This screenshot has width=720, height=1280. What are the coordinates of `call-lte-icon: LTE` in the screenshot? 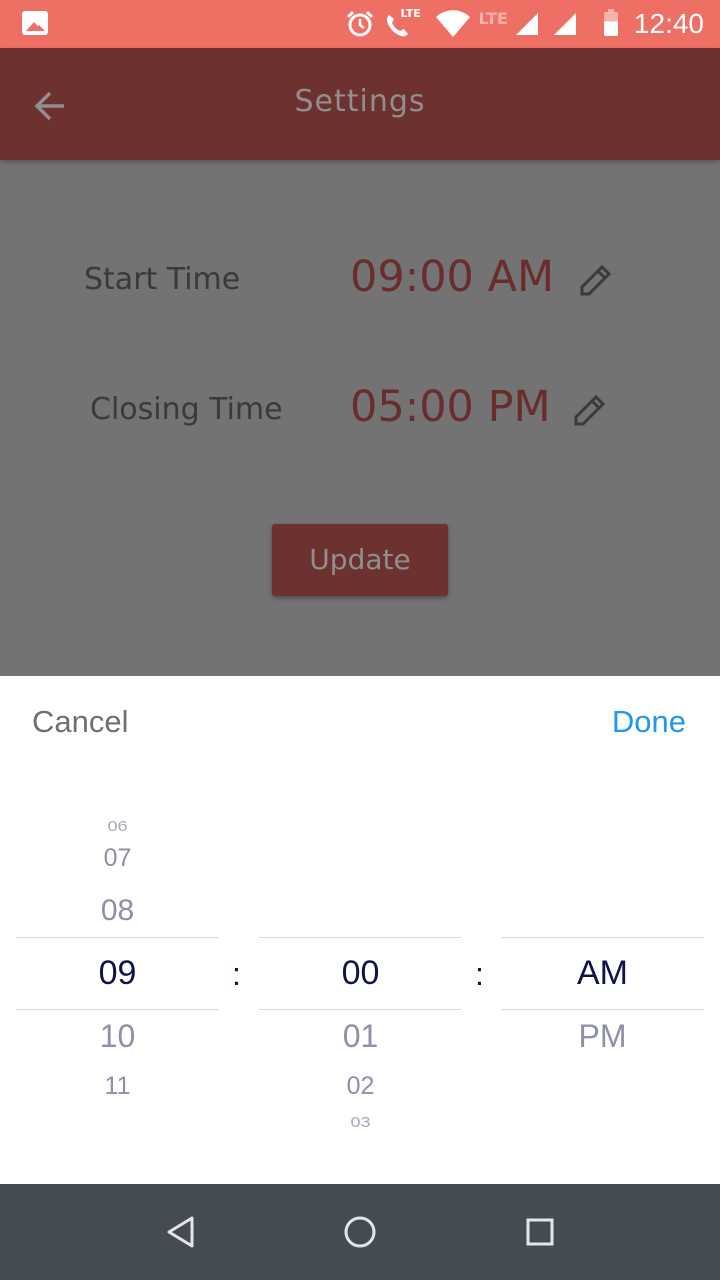 It's located at (405, 23).